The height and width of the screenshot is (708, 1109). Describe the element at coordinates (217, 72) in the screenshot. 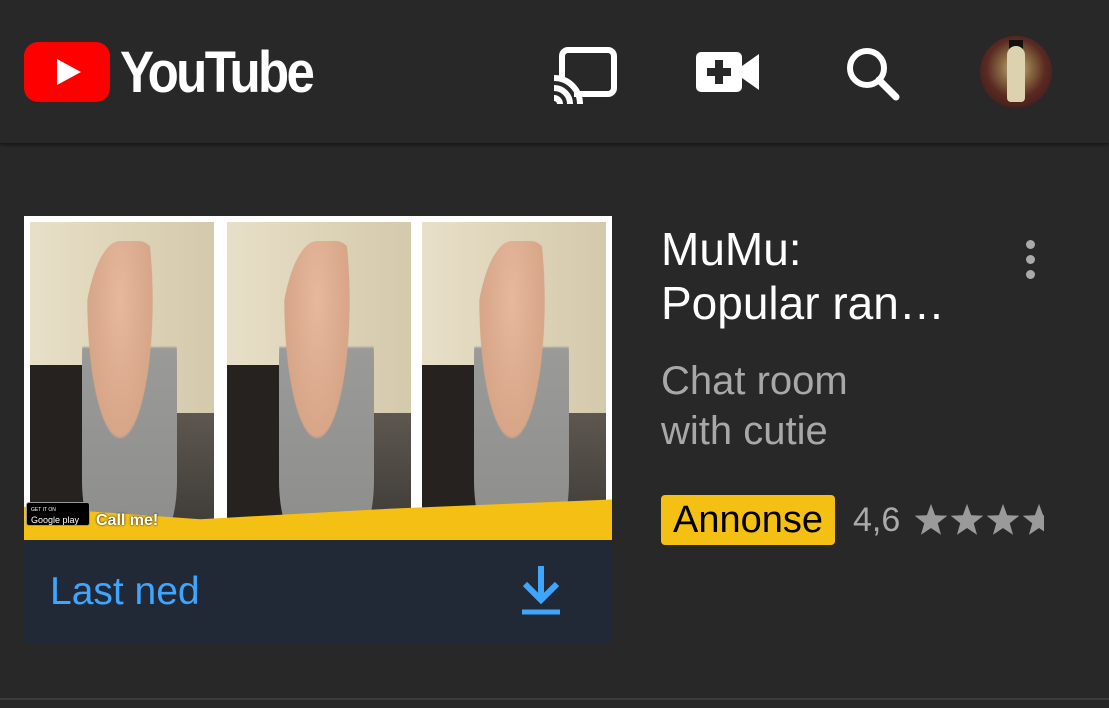

I see `logo-wordmark: YouTube` at that location.